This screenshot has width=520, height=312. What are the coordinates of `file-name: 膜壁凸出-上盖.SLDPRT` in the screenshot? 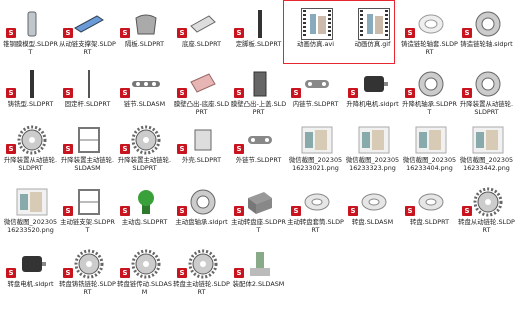 It's located at (258, 108).